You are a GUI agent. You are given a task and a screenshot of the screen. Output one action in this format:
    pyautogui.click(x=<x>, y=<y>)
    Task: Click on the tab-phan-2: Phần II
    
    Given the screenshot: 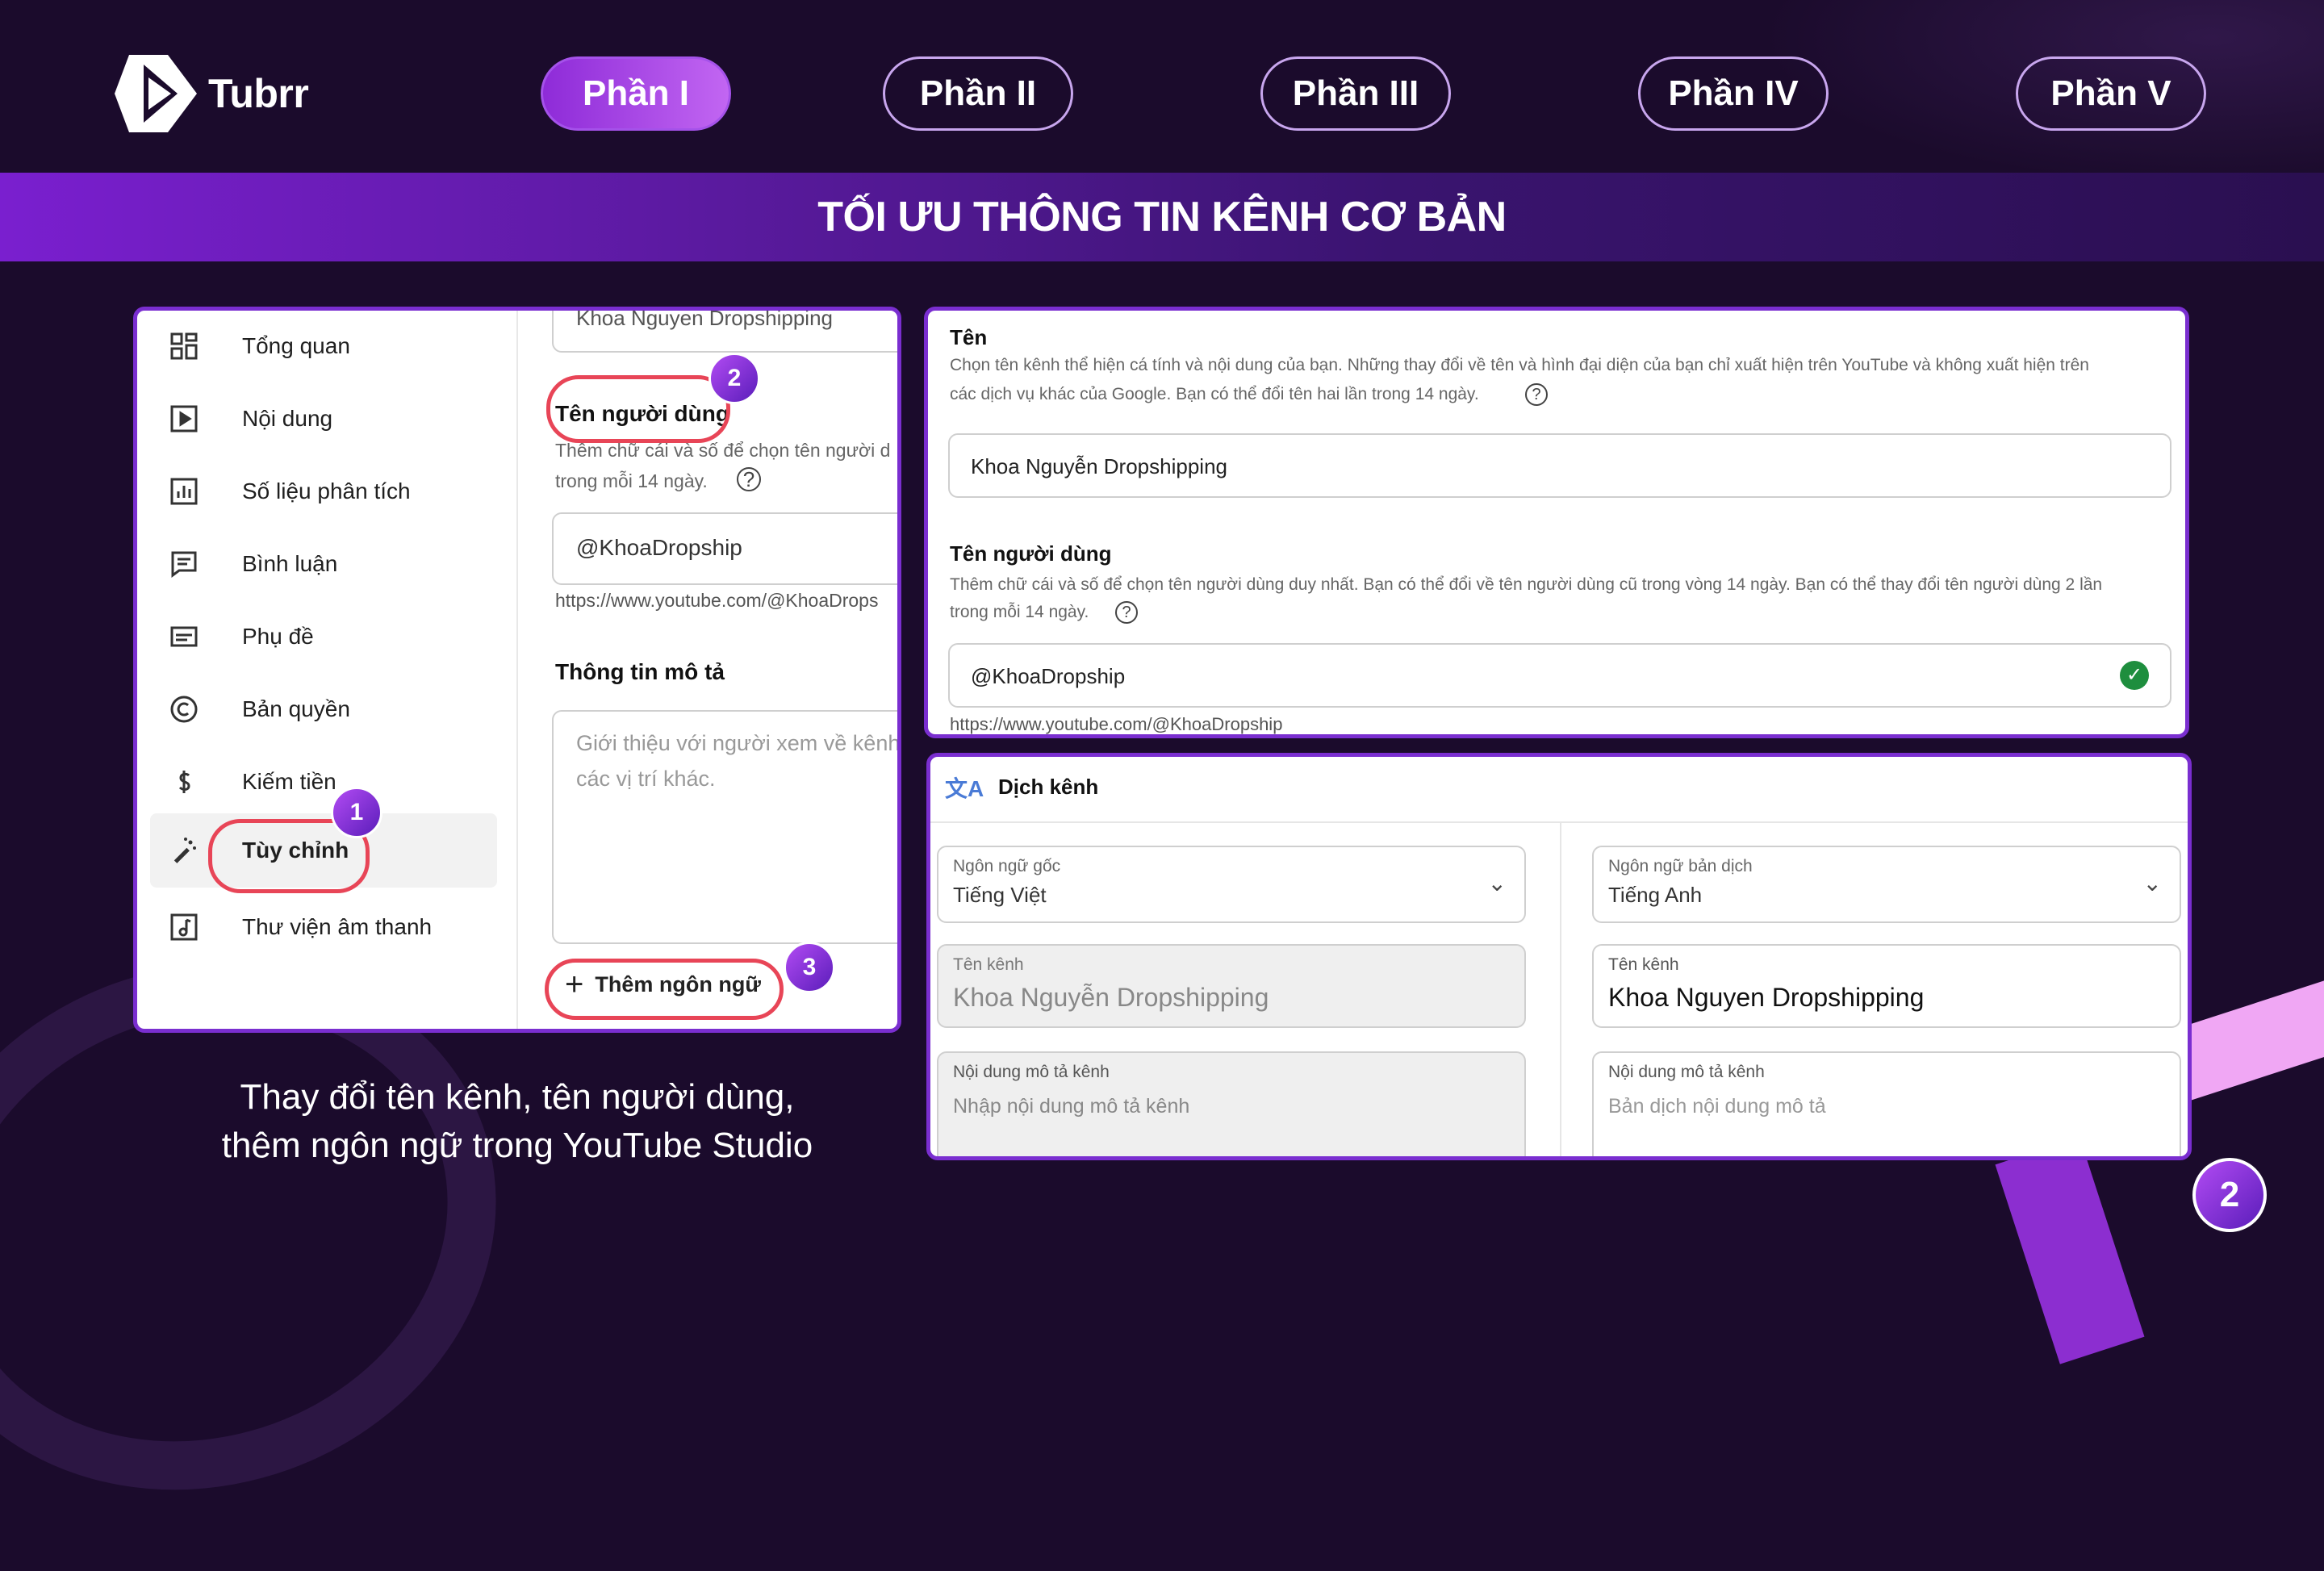 What is the action you would take?
    pyautogui.click(x=978, y=94)
    